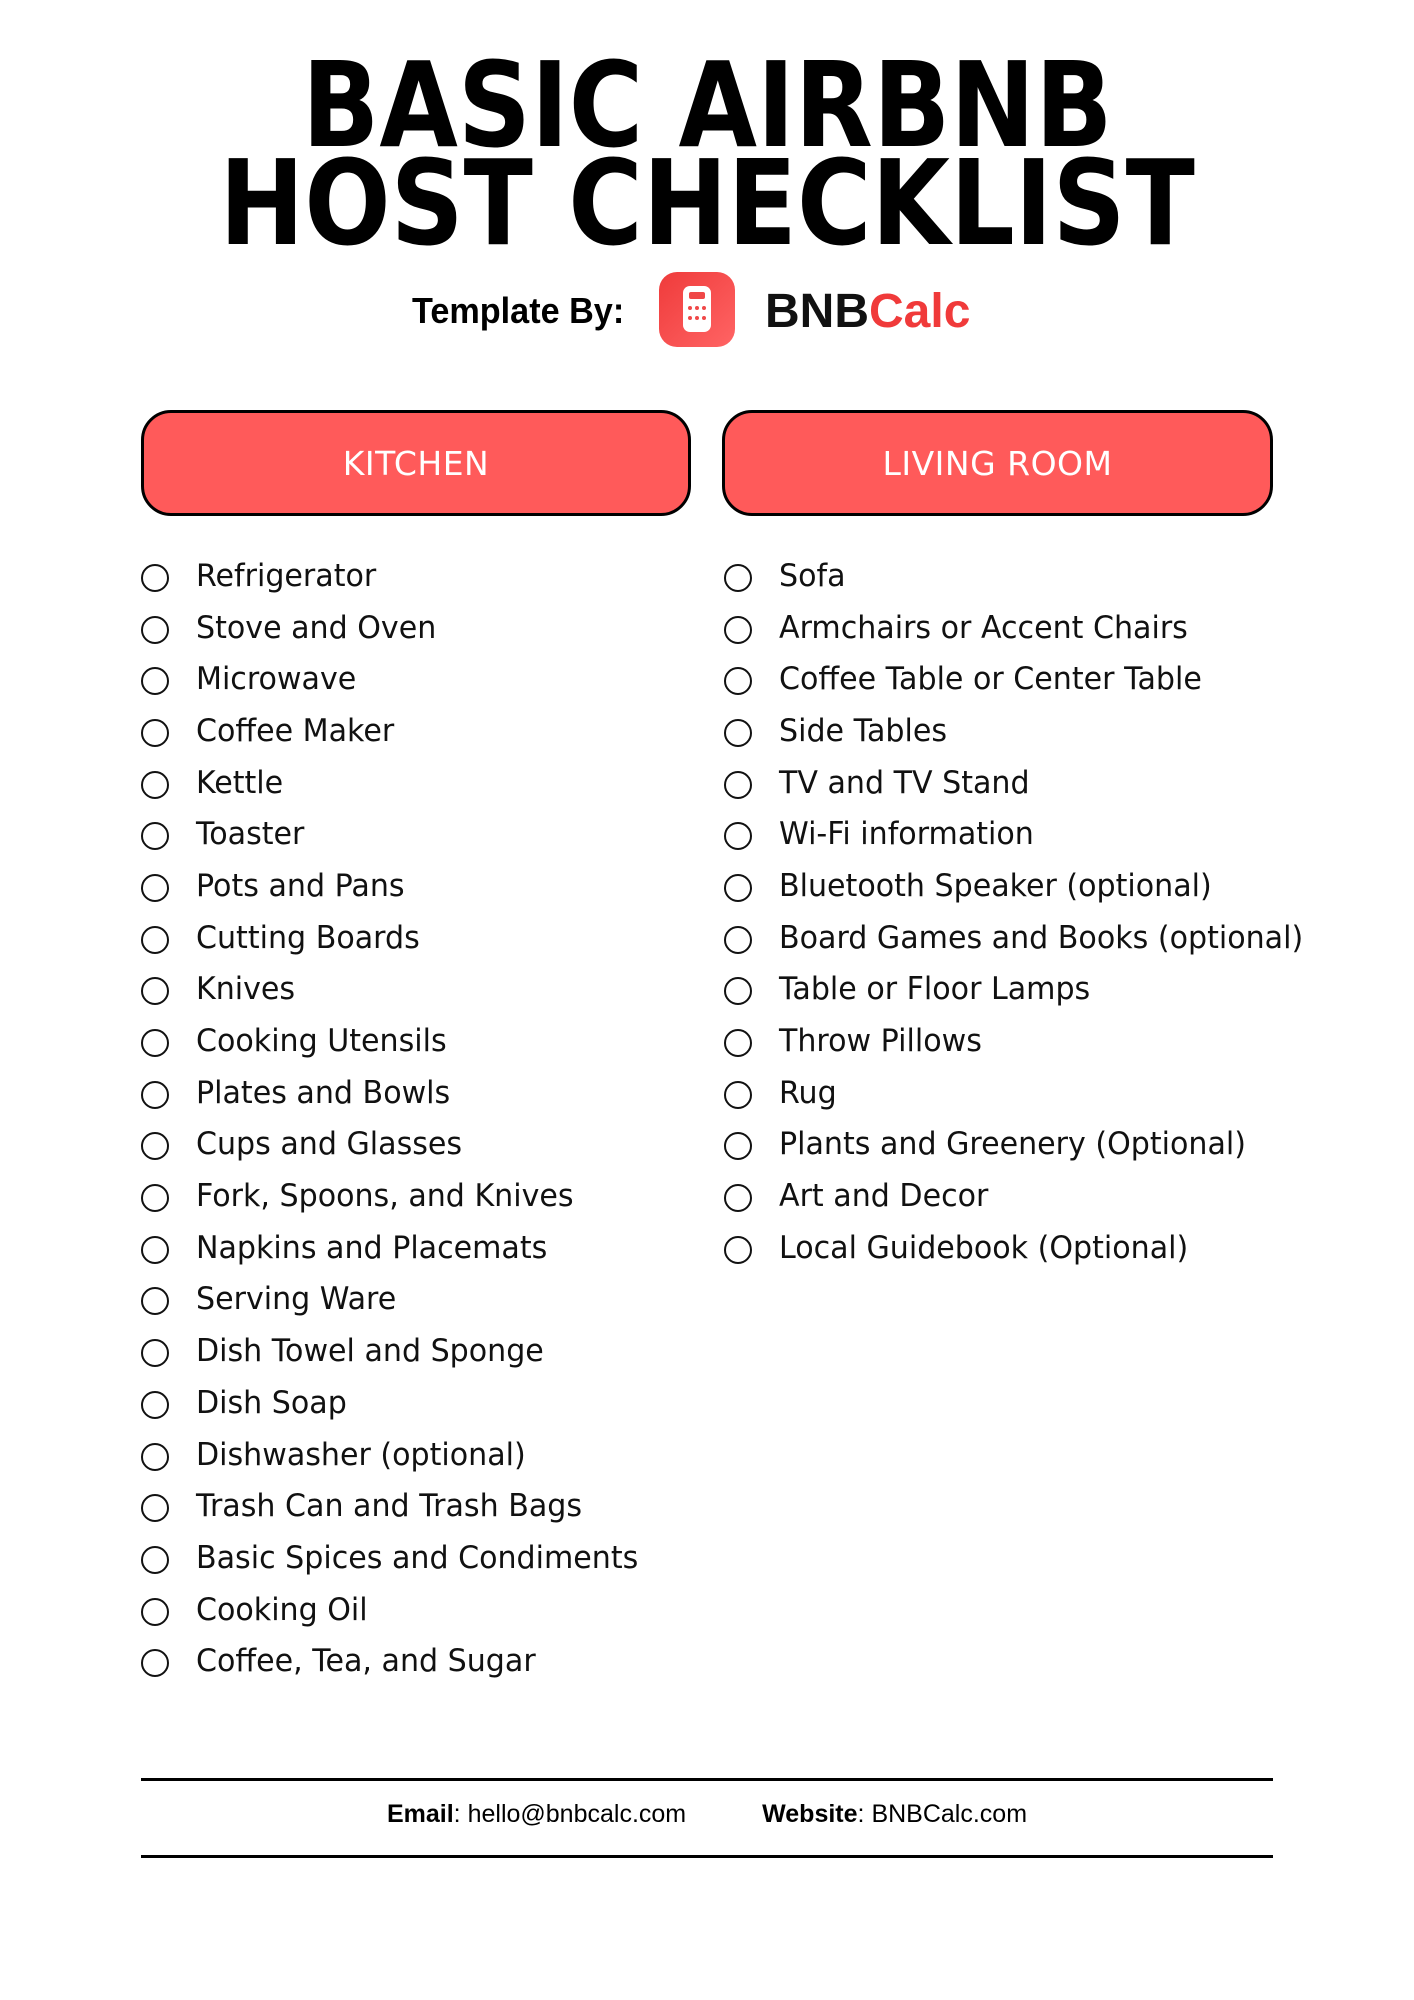 This screenshot has height=2000, width=1414. What do you see at coordinates (295, 730) in the screenshot?
I see `checklist-item-label: Coffee Maker` at bounding box center [295, 730].